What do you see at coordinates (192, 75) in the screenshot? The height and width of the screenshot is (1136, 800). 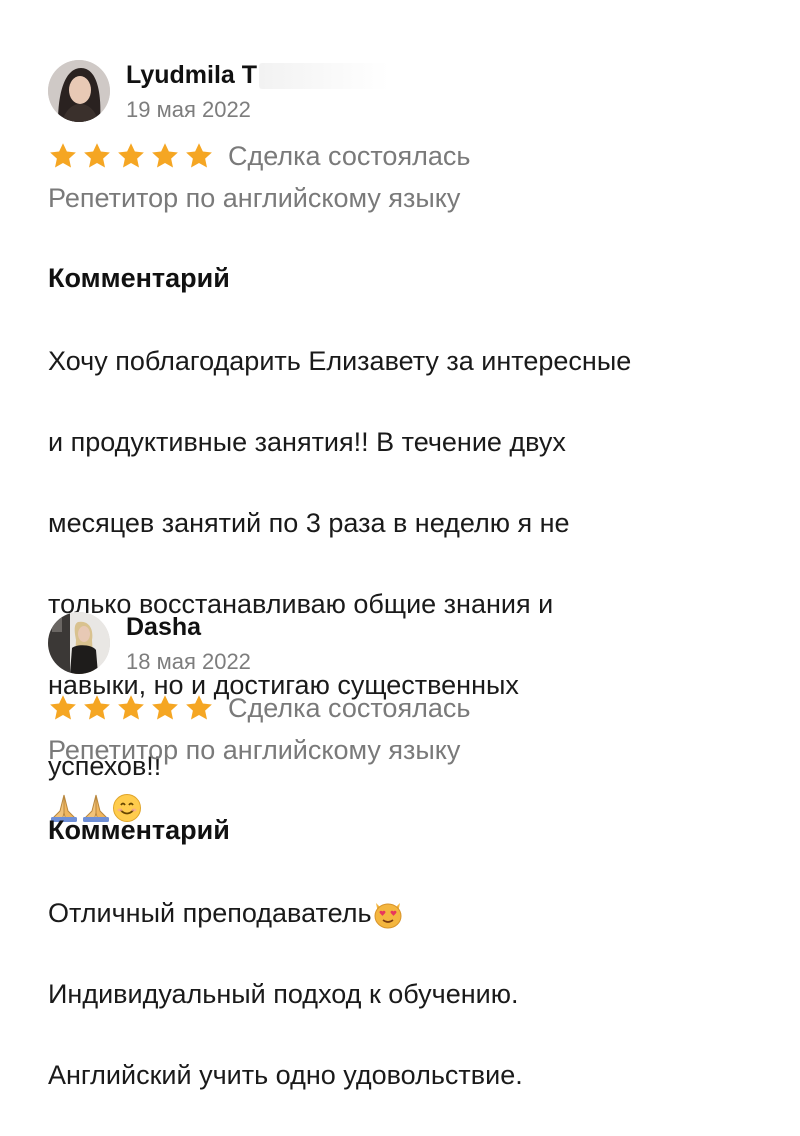 I see `author-name-text: Lyudmila T` at bounding box center [192, 75].